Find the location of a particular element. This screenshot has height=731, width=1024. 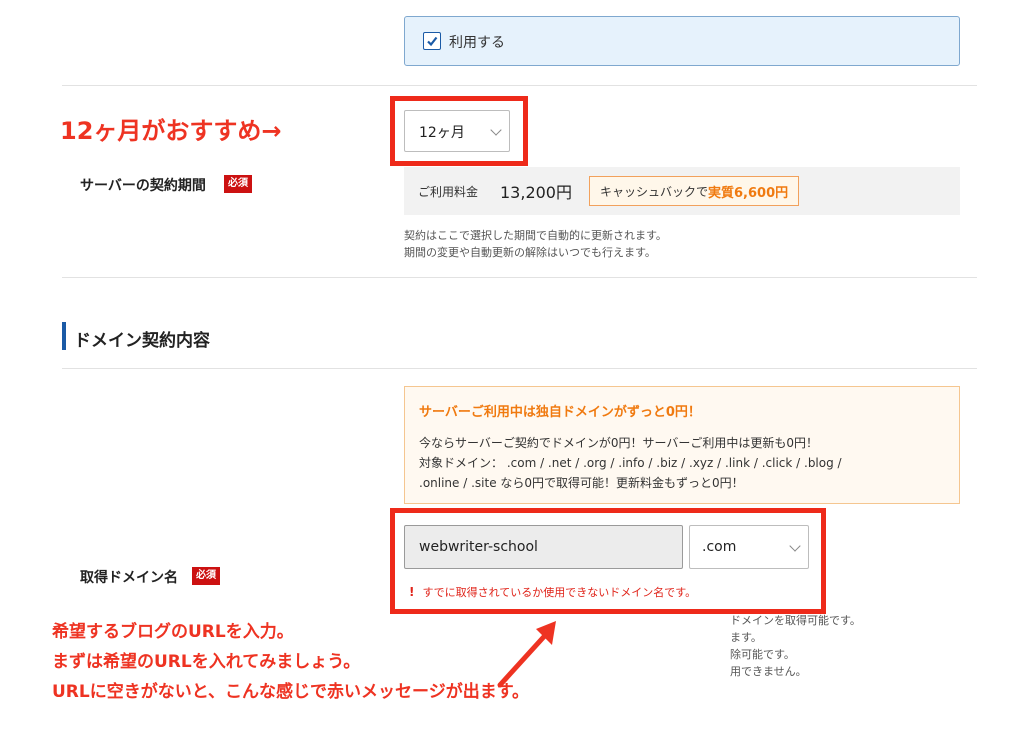

promo-line: 今ならサーバーご契約でドメインが0円！サーバーご利用中は更新も0円！ is located at coordinates (619, 443).